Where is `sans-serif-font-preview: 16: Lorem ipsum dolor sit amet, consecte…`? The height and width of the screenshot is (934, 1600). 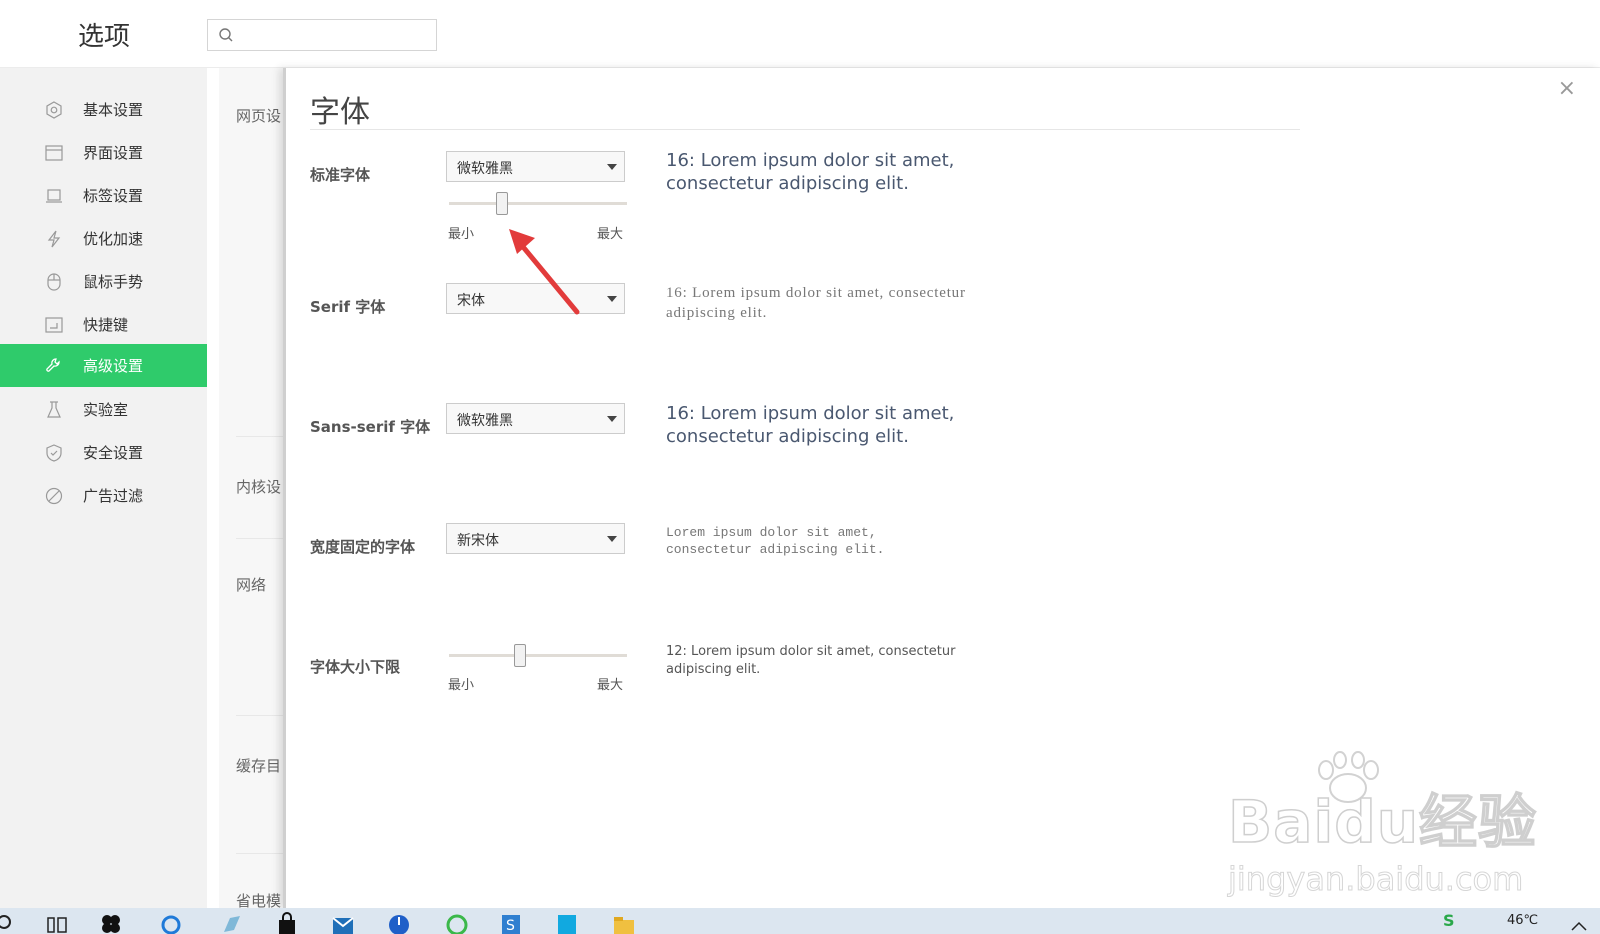
sans-serif-font-preview: 16: Lorem ipsum dolor sit amet, consecte… is located at coordinates (810, 425).